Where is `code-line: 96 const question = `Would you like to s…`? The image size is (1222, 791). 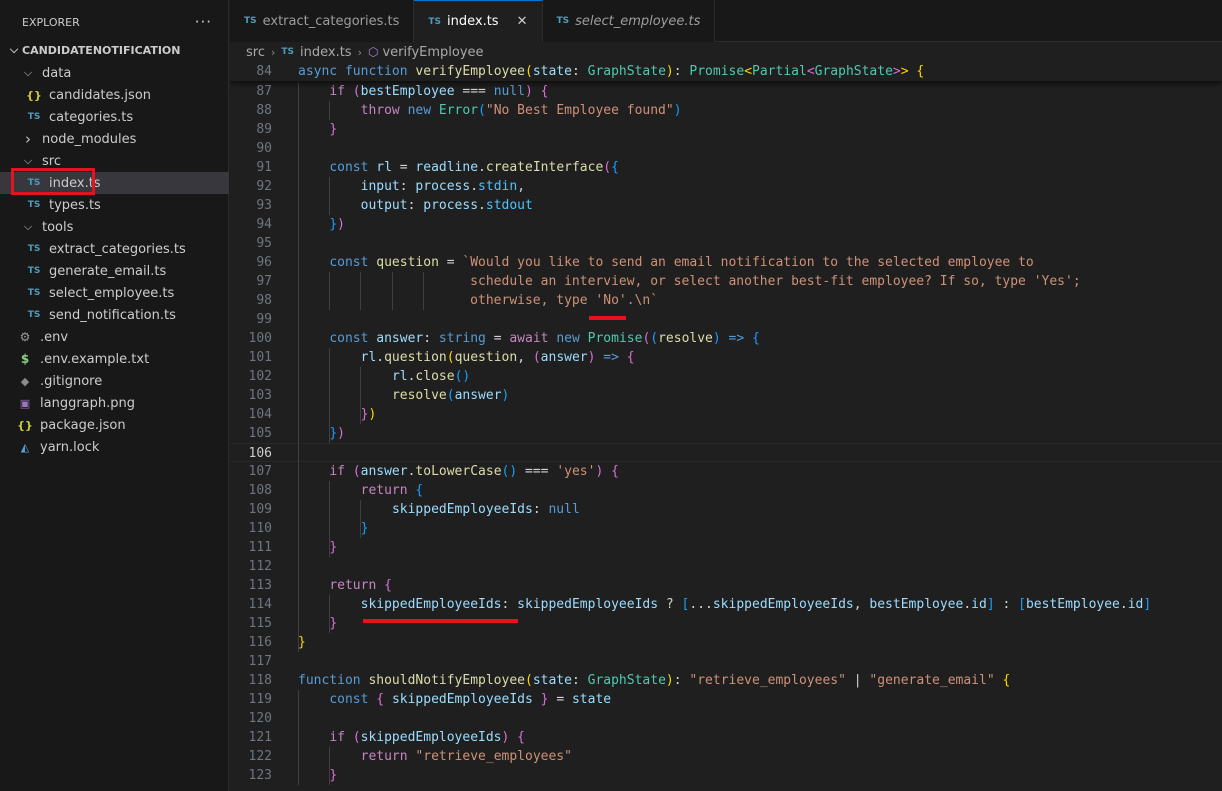 code-line: 96 const question = `Would you like to s… is located at coordinates (726, 262).